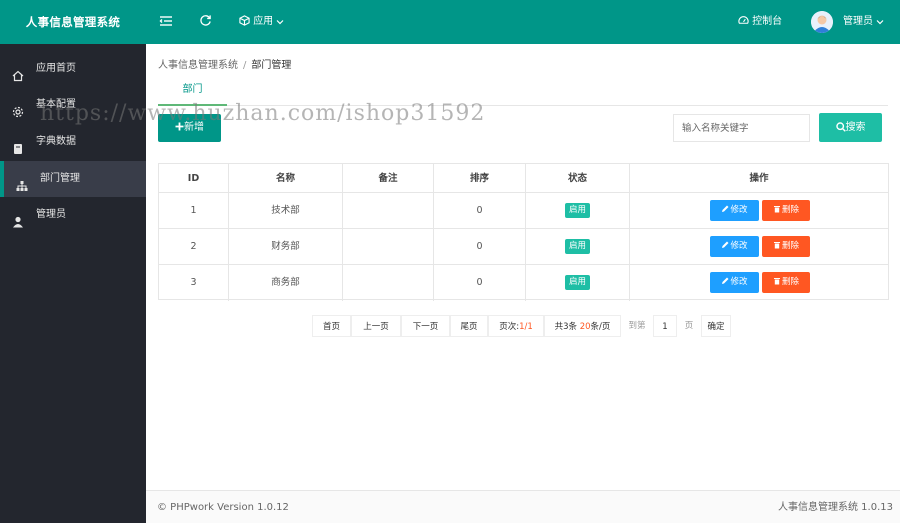 The height and width of the screenshot is (523, 900). Describe the element at coordinates (56, 141) in the screenshot. I see `sidebar-item-label: 字典数据` at that location.